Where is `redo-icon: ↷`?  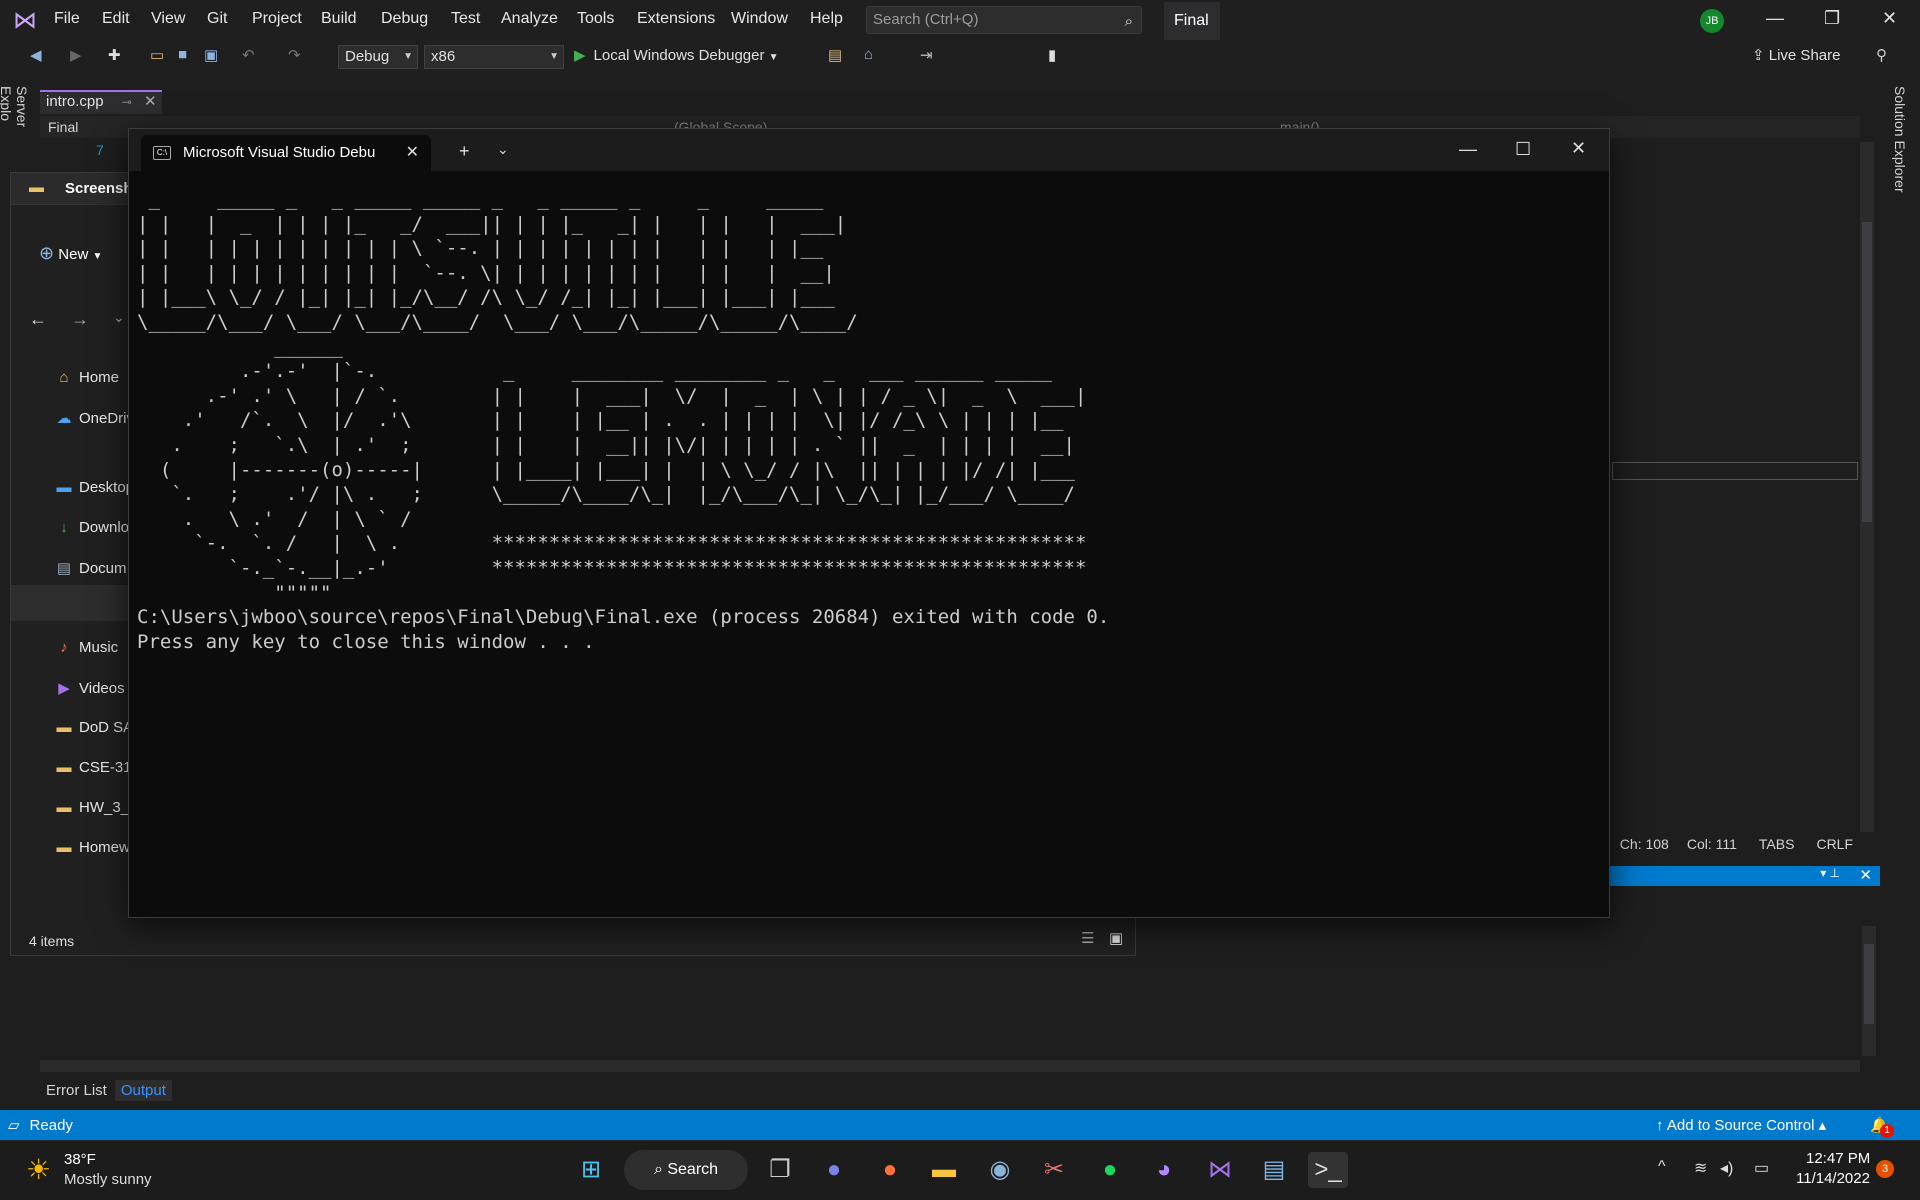 redo-icon: ↷ is located at coordinates (294, 55).